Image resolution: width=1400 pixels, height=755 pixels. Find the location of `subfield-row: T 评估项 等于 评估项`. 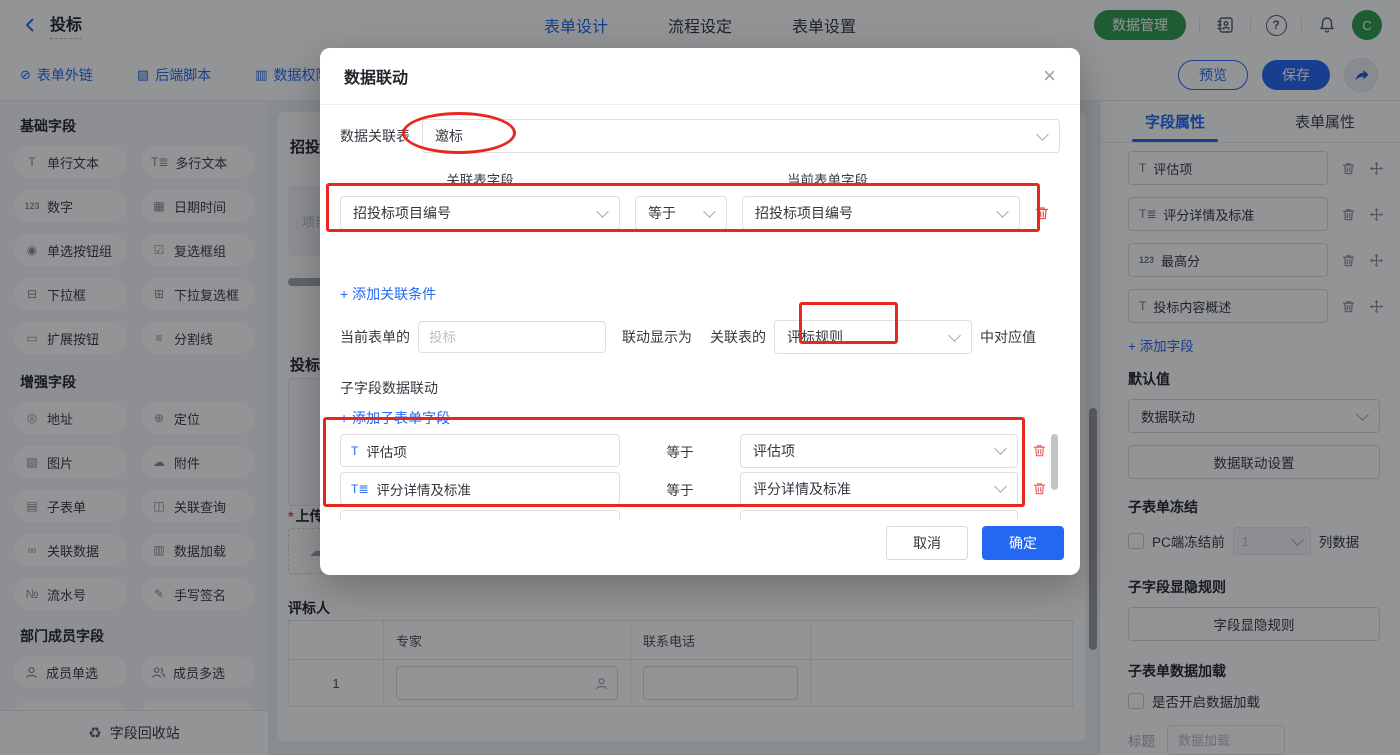

subfield-row: T 评估项 等于 评估项 is located at coordinates (700, 451).